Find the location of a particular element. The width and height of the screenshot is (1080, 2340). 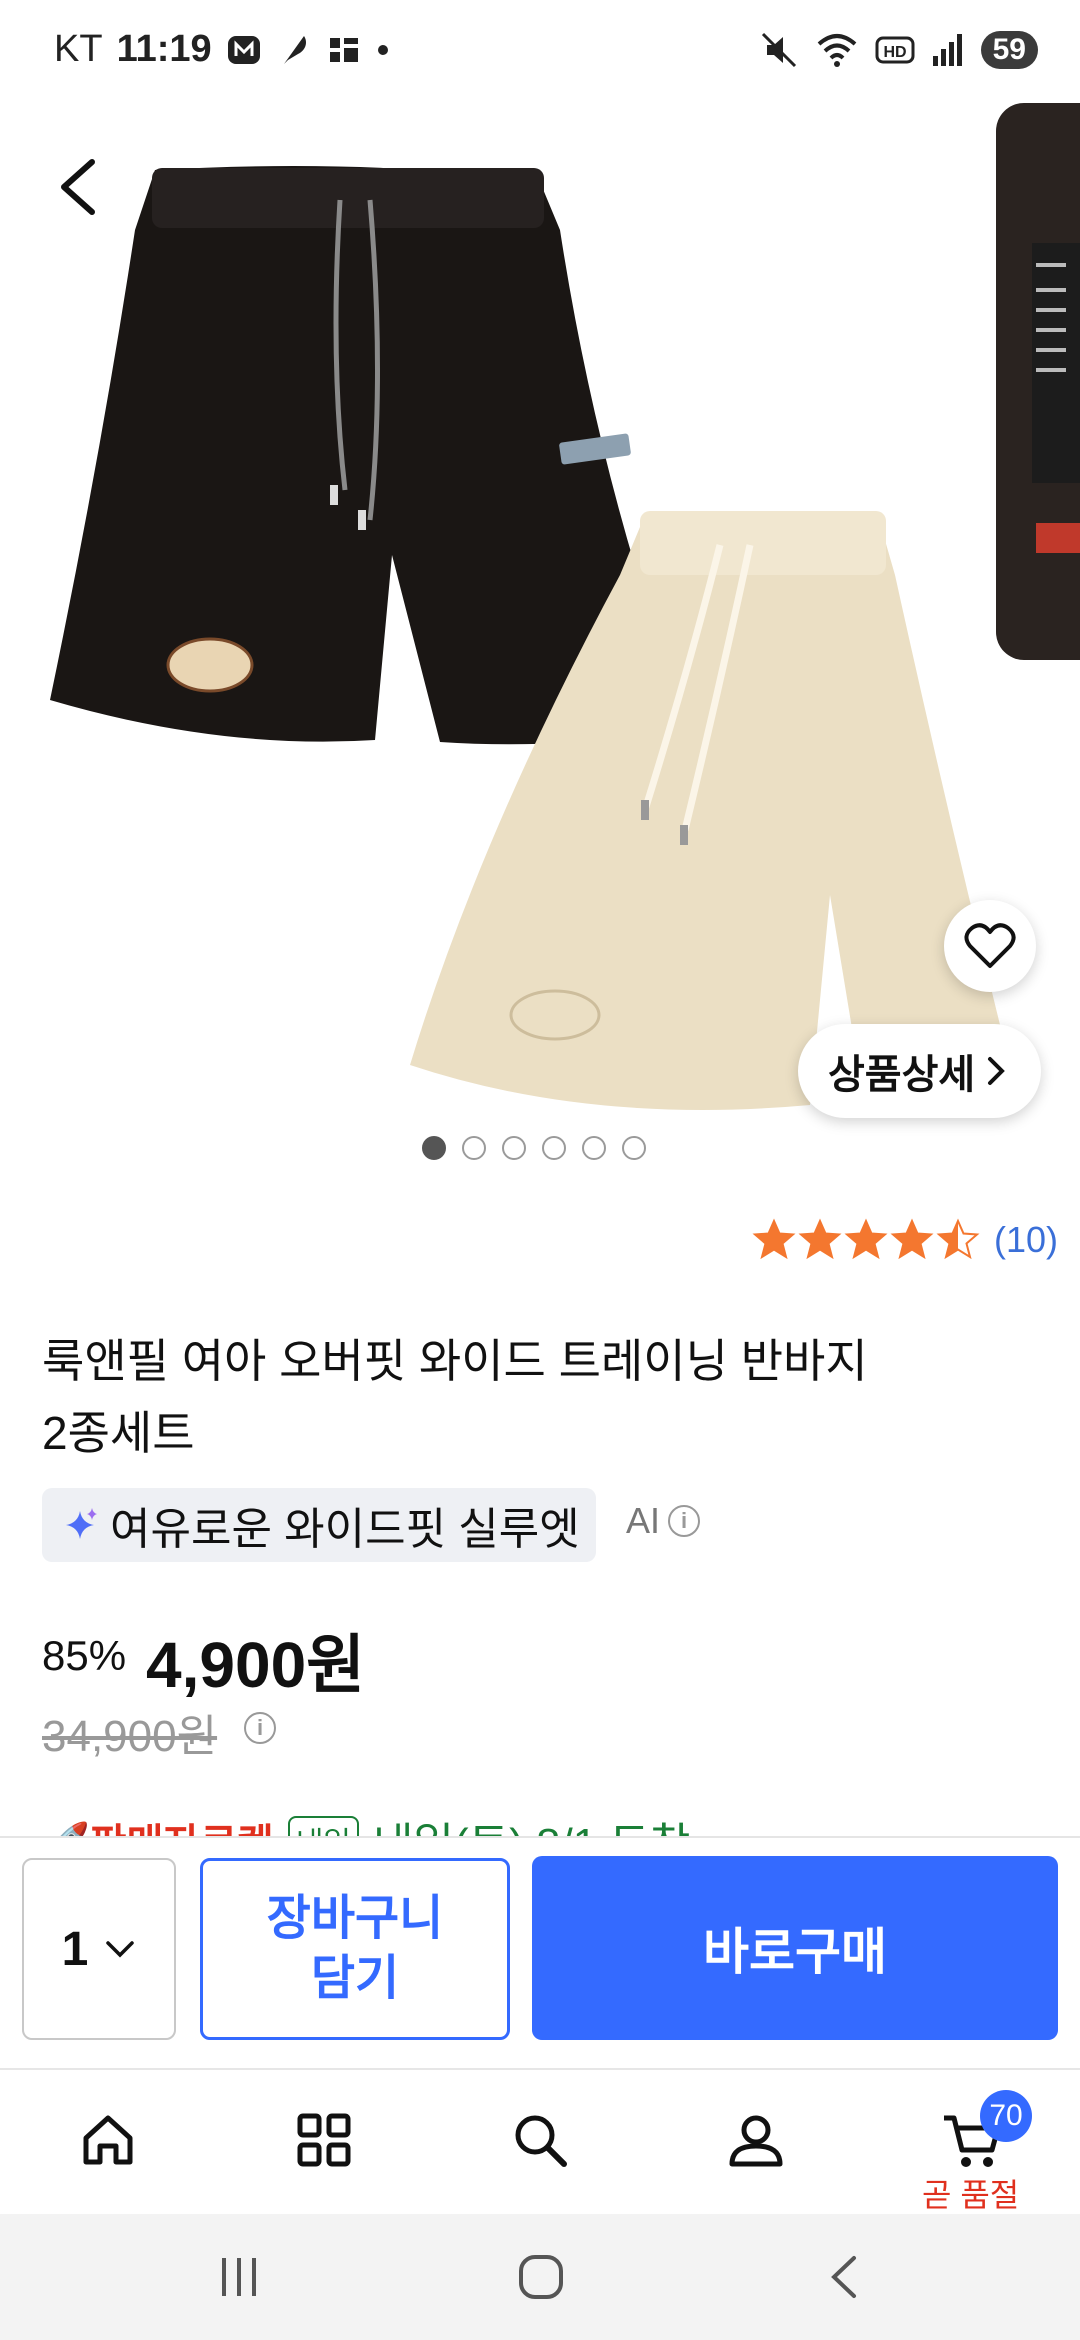

delivery-row: 🚀판매자로켓 내일 내일(토) 8/1 도착 is located at coordinates (560, 1818).